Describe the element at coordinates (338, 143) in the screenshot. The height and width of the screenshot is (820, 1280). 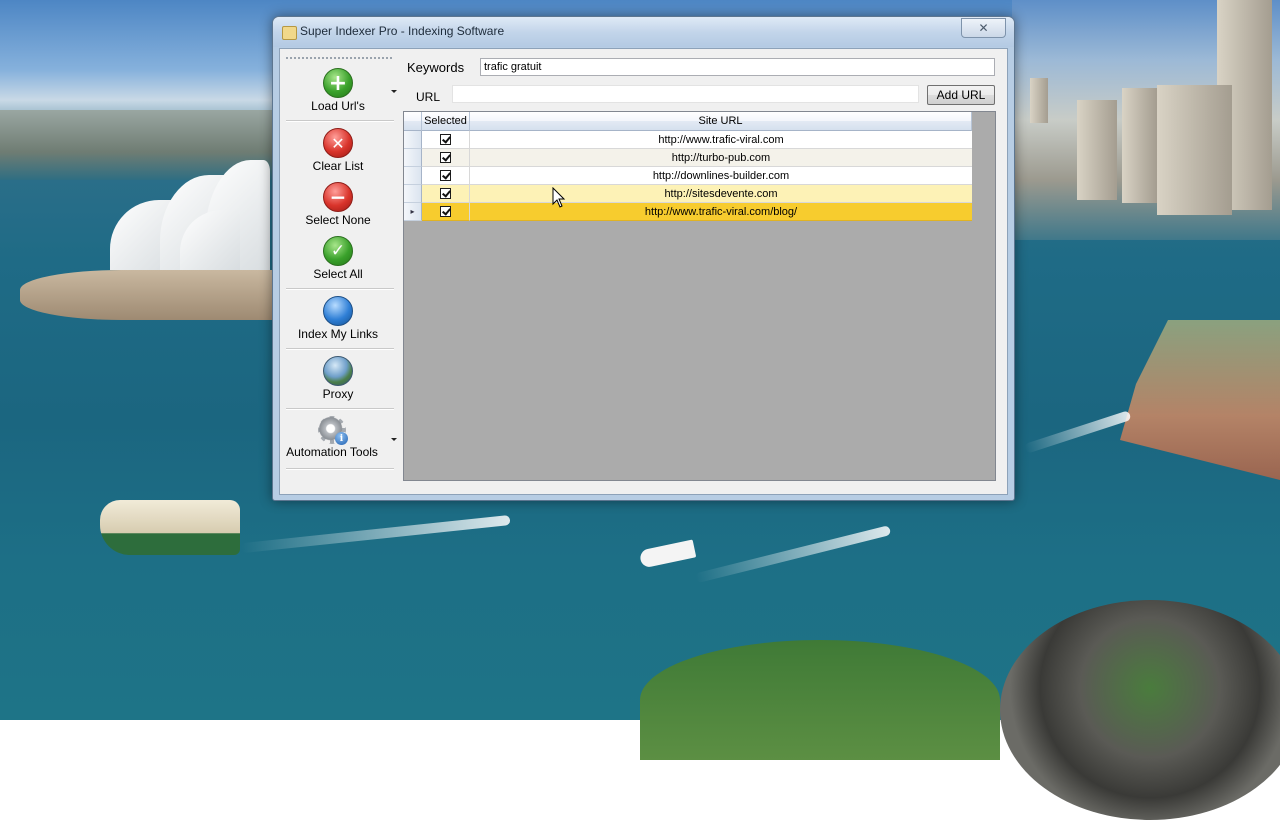
I see `clear-x-icon: ✕` at that location.